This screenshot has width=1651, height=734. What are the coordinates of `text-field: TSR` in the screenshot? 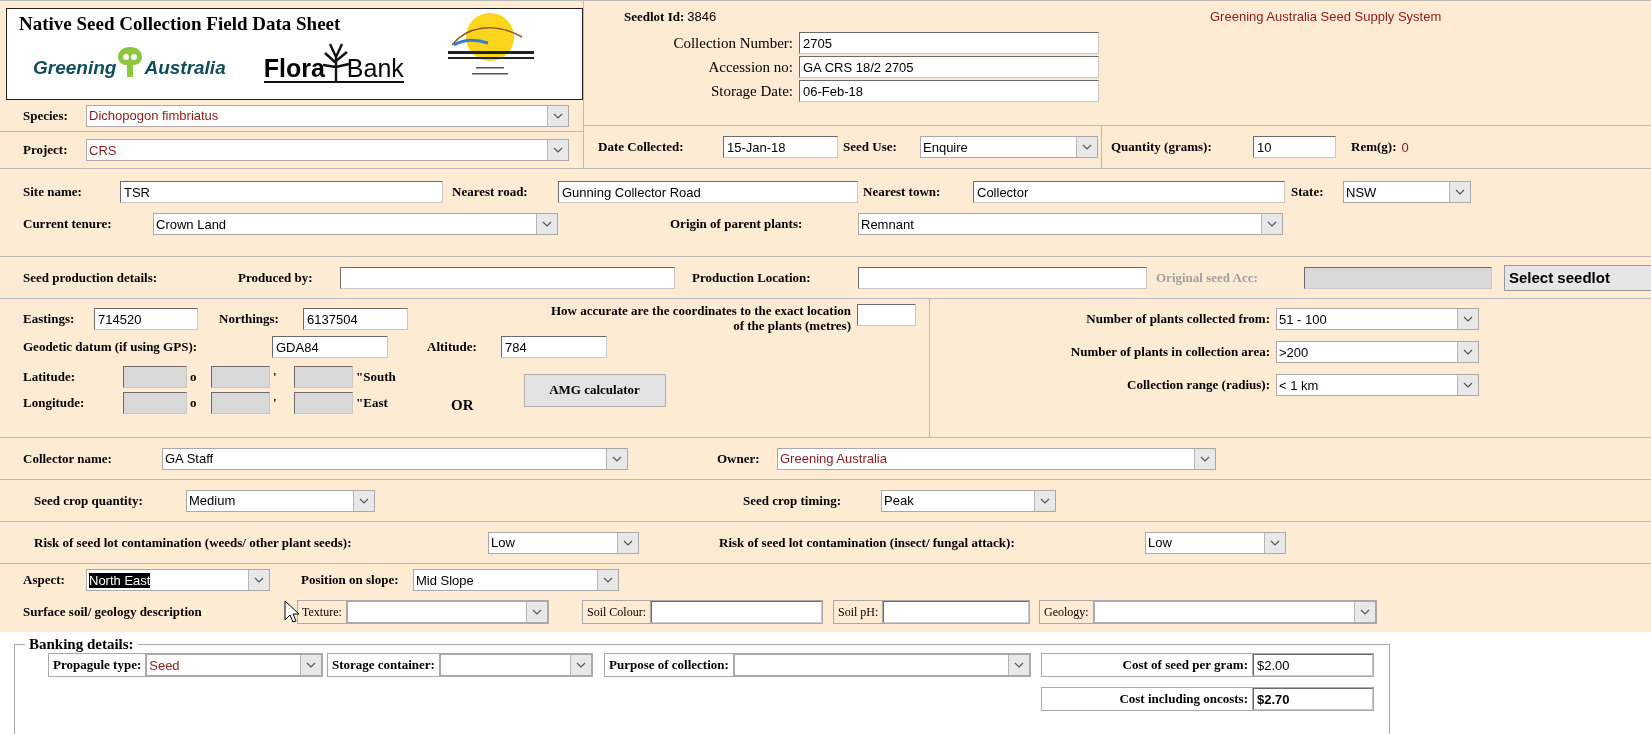 It's located at (281, 192).